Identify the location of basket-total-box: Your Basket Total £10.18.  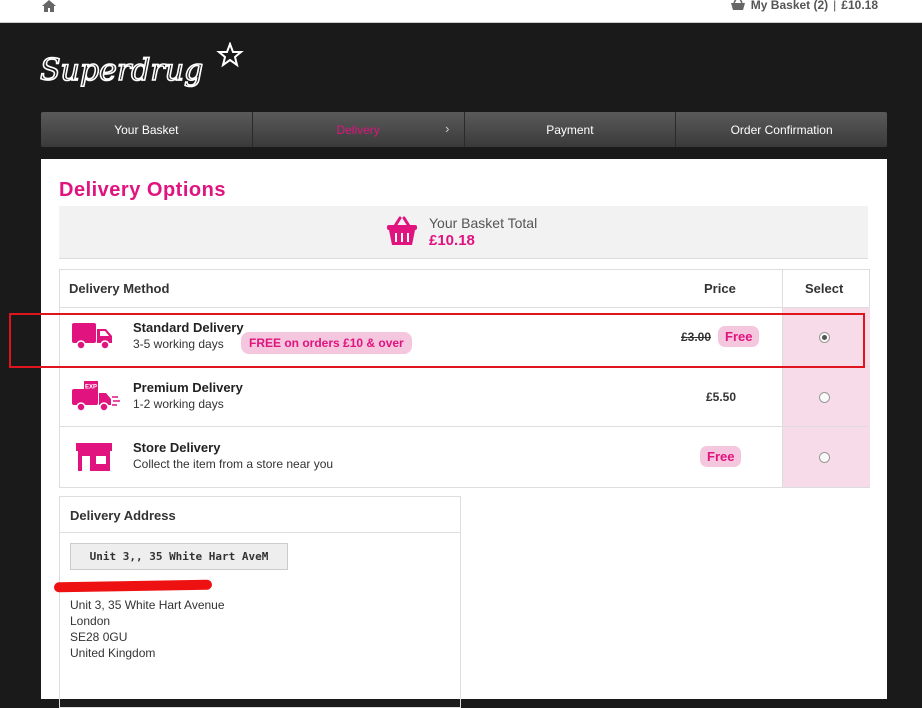
(463, 232).